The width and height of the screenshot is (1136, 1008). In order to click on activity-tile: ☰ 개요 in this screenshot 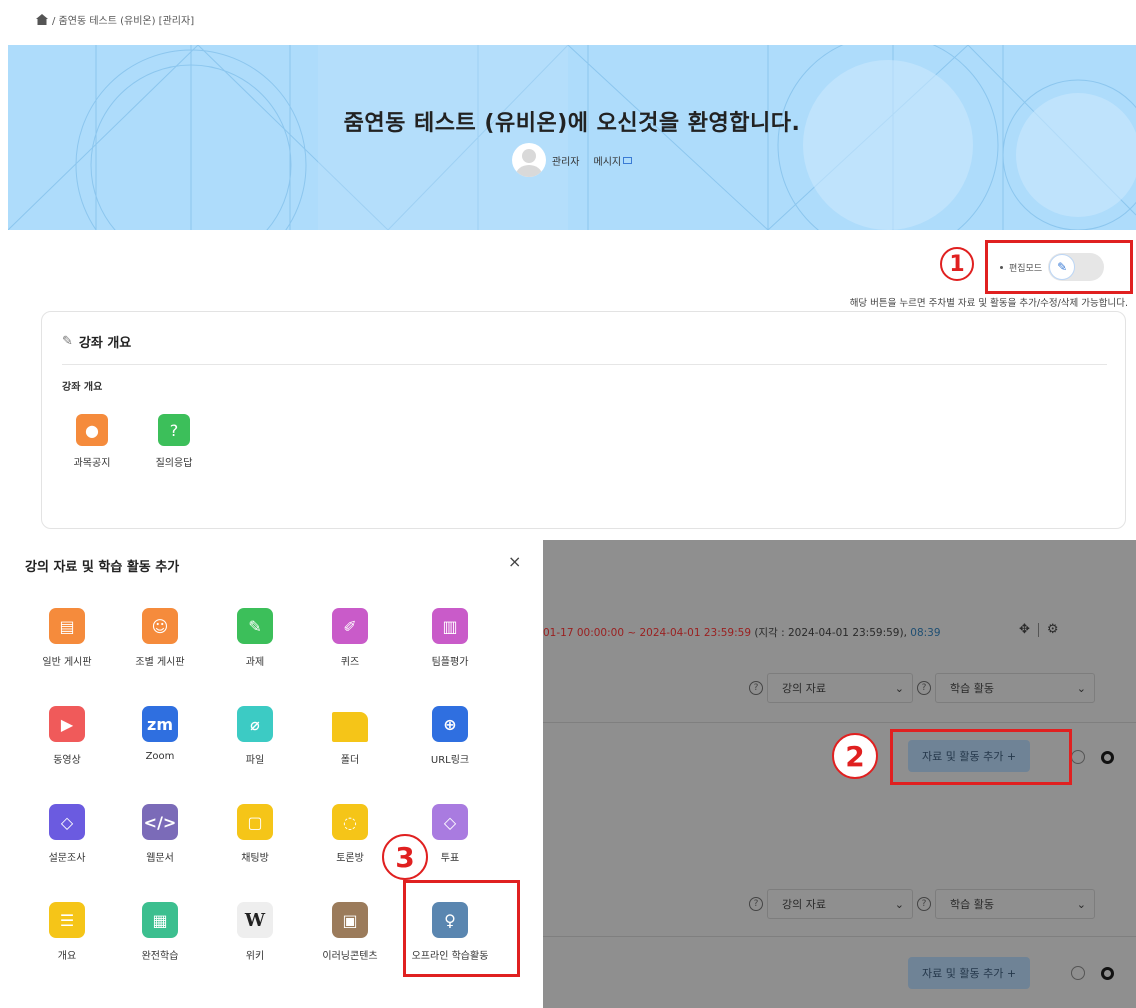, I will do `click(67, 932)`.